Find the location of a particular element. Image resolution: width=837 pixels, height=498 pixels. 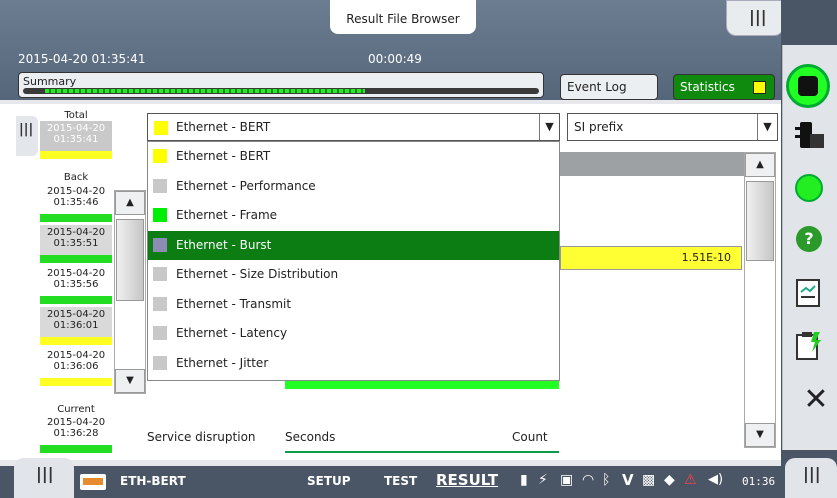

history-entry-time: 01:36:01 is located at coordinates (76, 325).